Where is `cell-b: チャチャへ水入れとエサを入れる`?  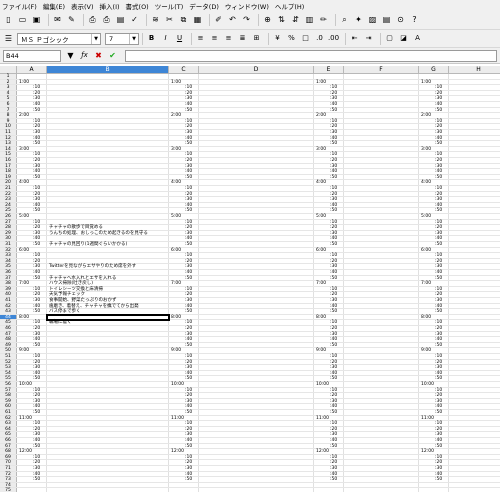 cell-b: チャチャへ水入れとエサを入れる is located at coordinates (82, 278).